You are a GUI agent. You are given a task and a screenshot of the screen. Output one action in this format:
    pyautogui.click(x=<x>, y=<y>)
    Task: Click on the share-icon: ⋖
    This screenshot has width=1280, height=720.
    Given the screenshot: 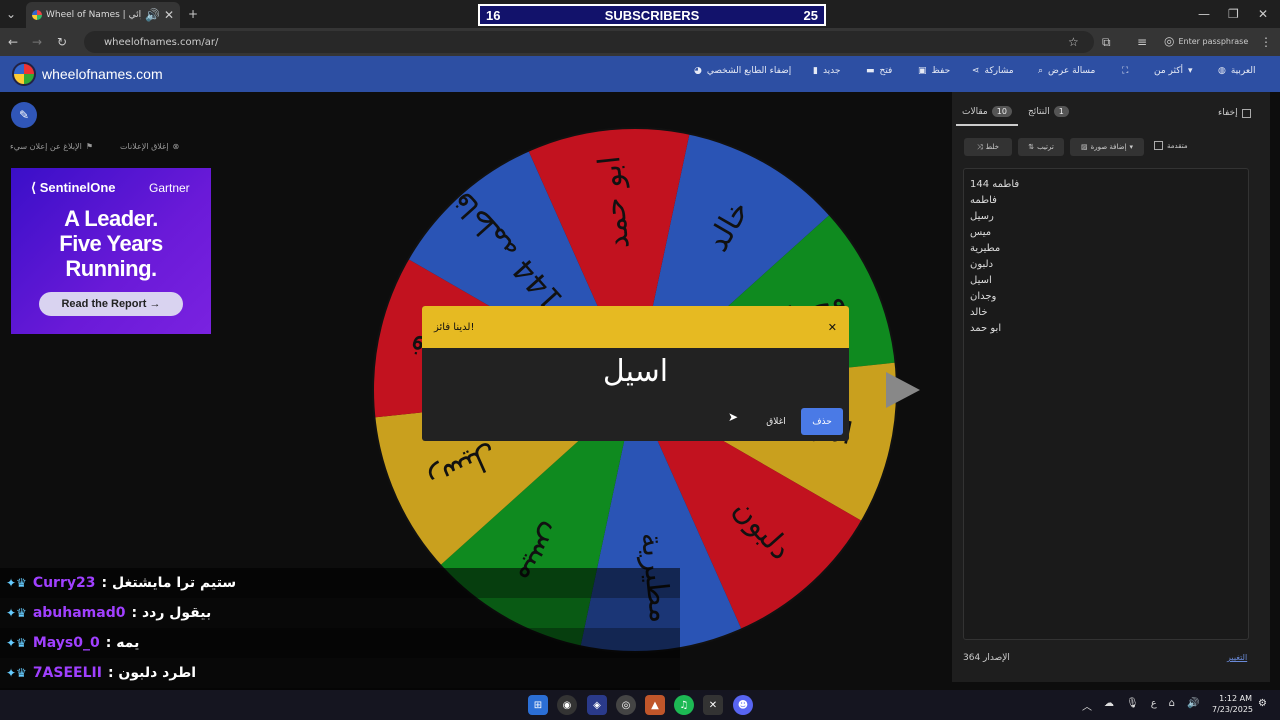 What is the action you would take?
    pyautogui.click(x=976, y=71)
    